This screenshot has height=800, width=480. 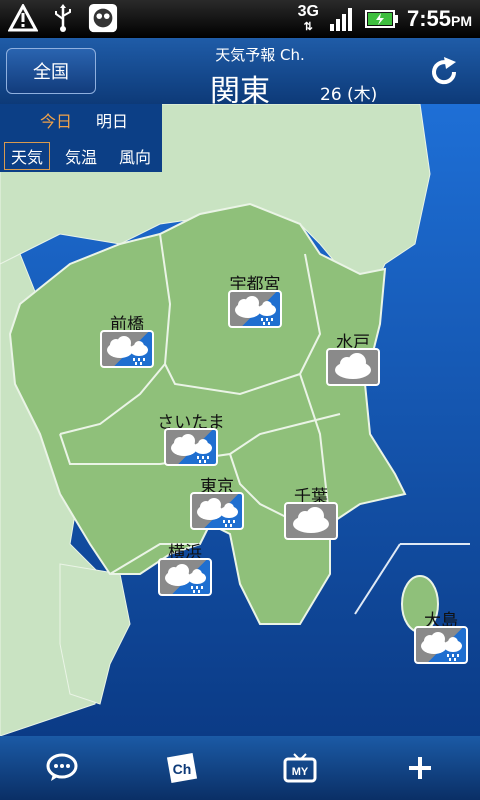 What do you see at coordinates (63, 18) in the screenshot?
I see `usb-icon` at bounding box center [63, 18].